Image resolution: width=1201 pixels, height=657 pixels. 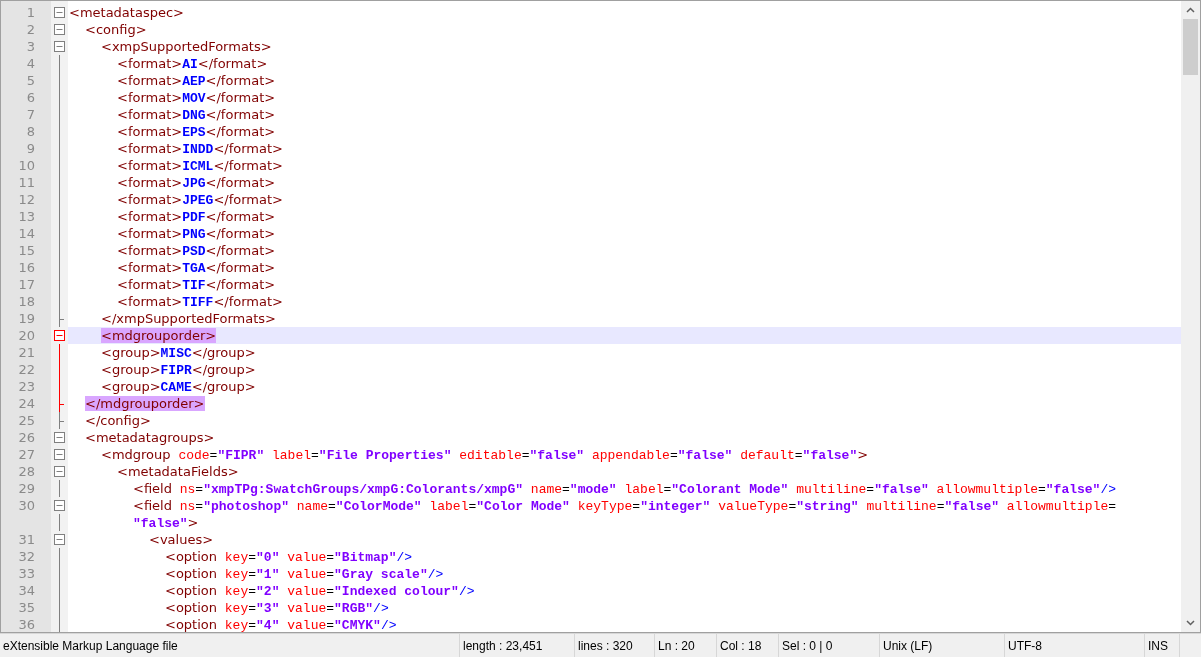 What do you see at coordinates (26, 624) in the screenshot?
I see `line-number: 36` at bounding box center [26, 624].